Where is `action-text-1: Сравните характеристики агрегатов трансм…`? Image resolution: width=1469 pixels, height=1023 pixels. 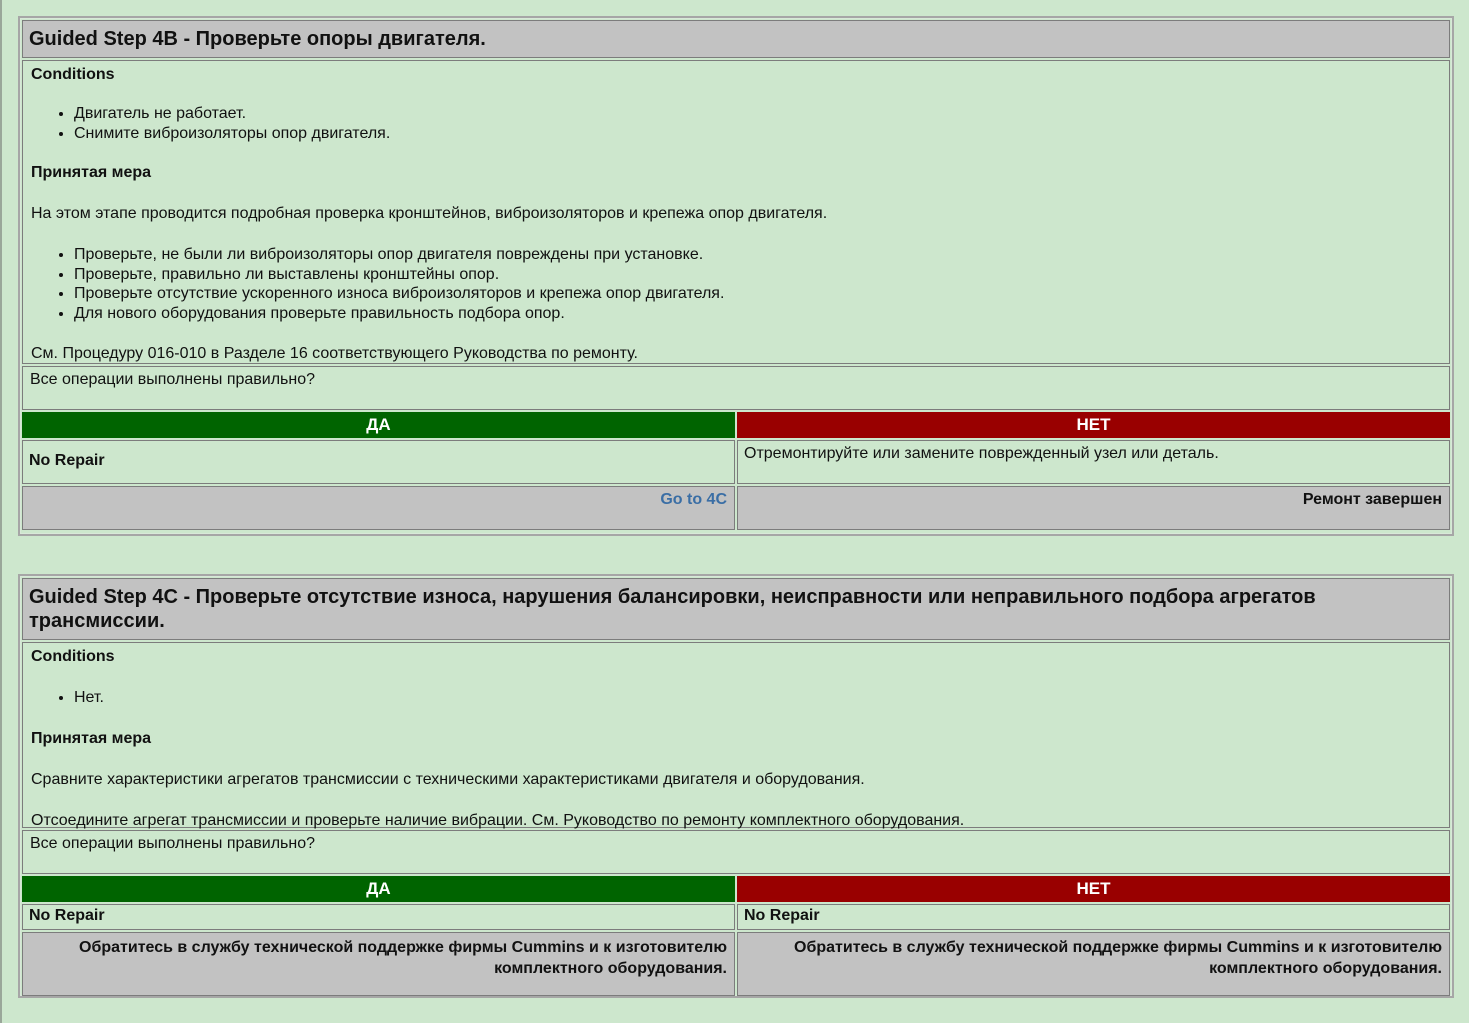 action-text-1: Сравните характеристики агрегатов трансм… is located at coordinates (448, 779).